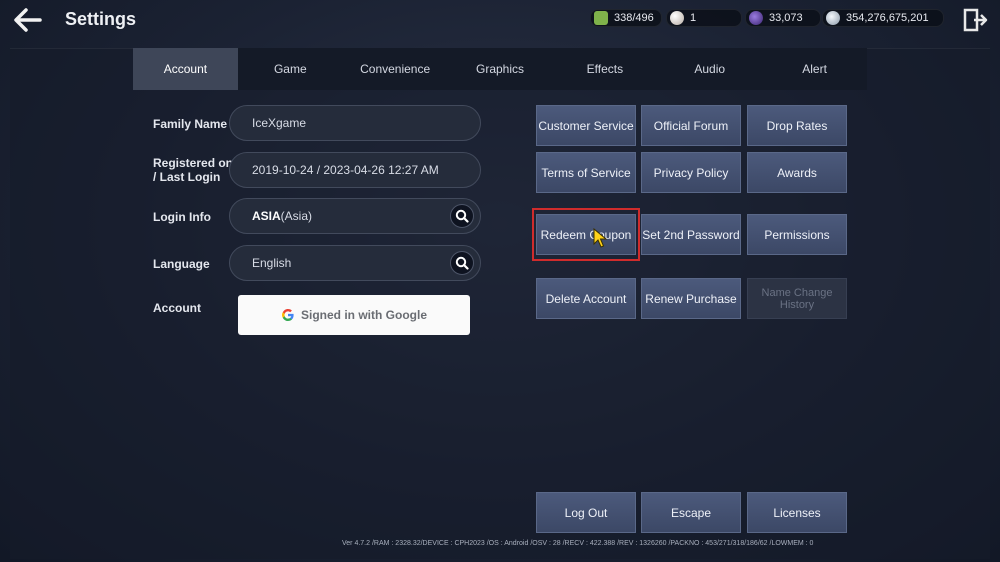 Image resolution: width=1000 pixels, height=562 pixels. Describe the element at coordinates (586, 125) in the screenshot. I see `customer-service-button: Customer Service` at that location.